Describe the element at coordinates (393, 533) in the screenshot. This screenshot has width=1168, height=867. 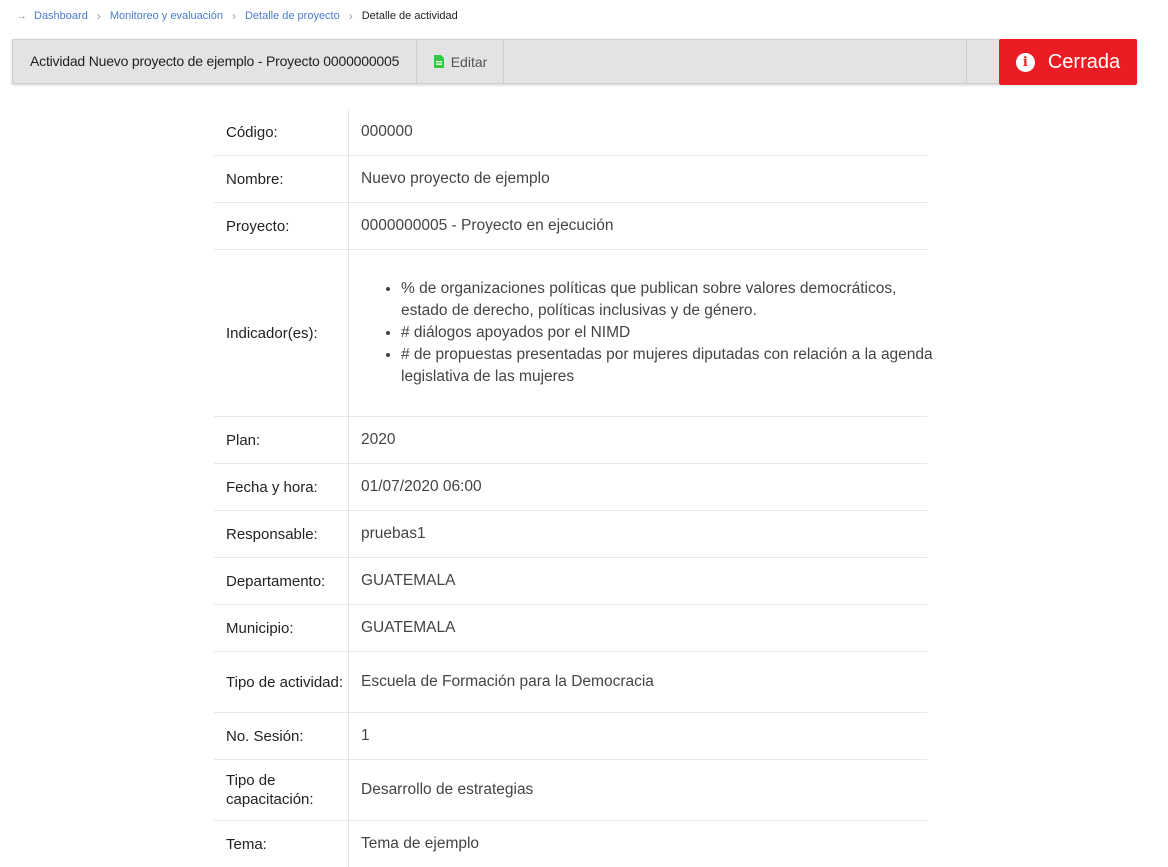
I see `detail-value: pruebas1` at that location.